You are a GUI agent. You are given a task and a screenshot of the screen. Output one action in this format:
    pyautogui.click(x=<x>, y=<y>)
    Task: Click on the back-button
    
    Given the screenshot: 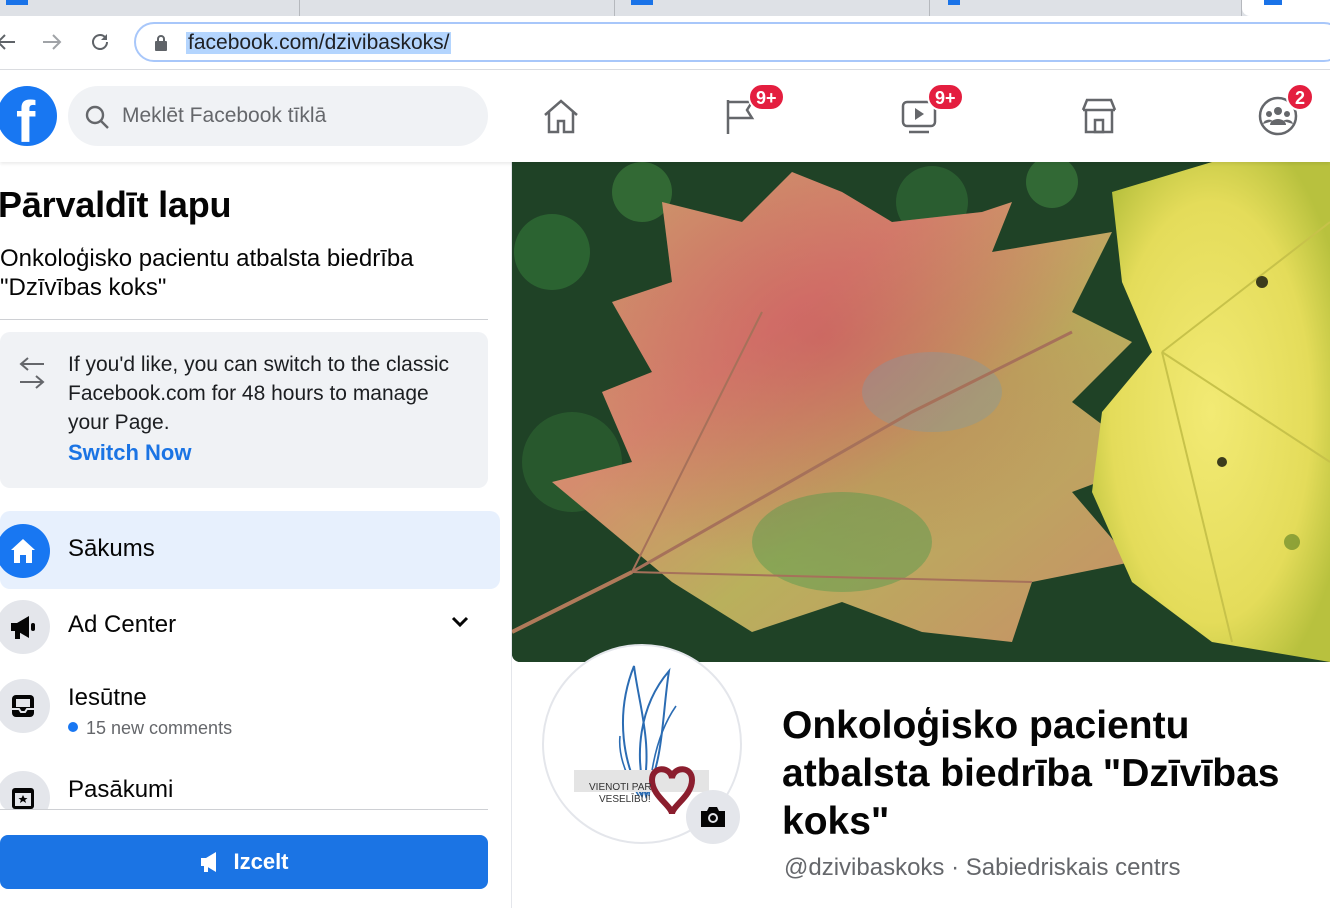 What is the action you would take?
    pyautogui.click(x=10, y=42)
    